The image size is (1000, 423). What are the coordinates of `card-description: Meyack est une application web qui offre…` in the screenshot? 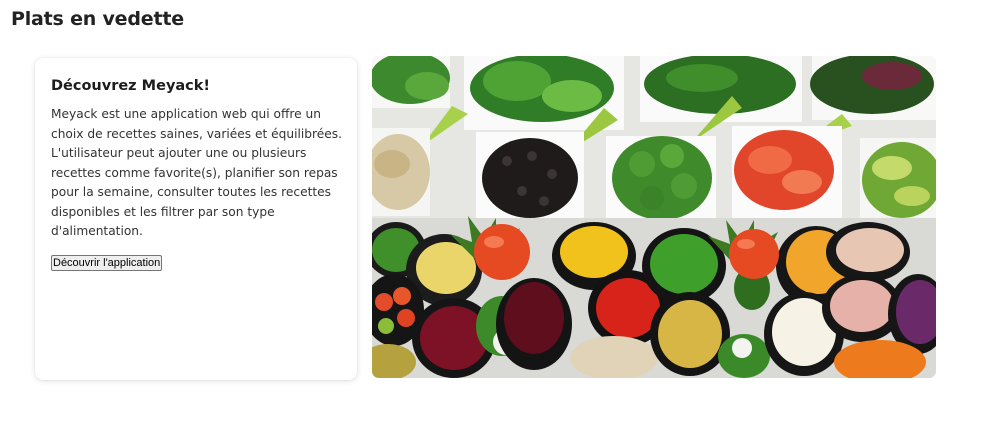 It's located at (196, 172).